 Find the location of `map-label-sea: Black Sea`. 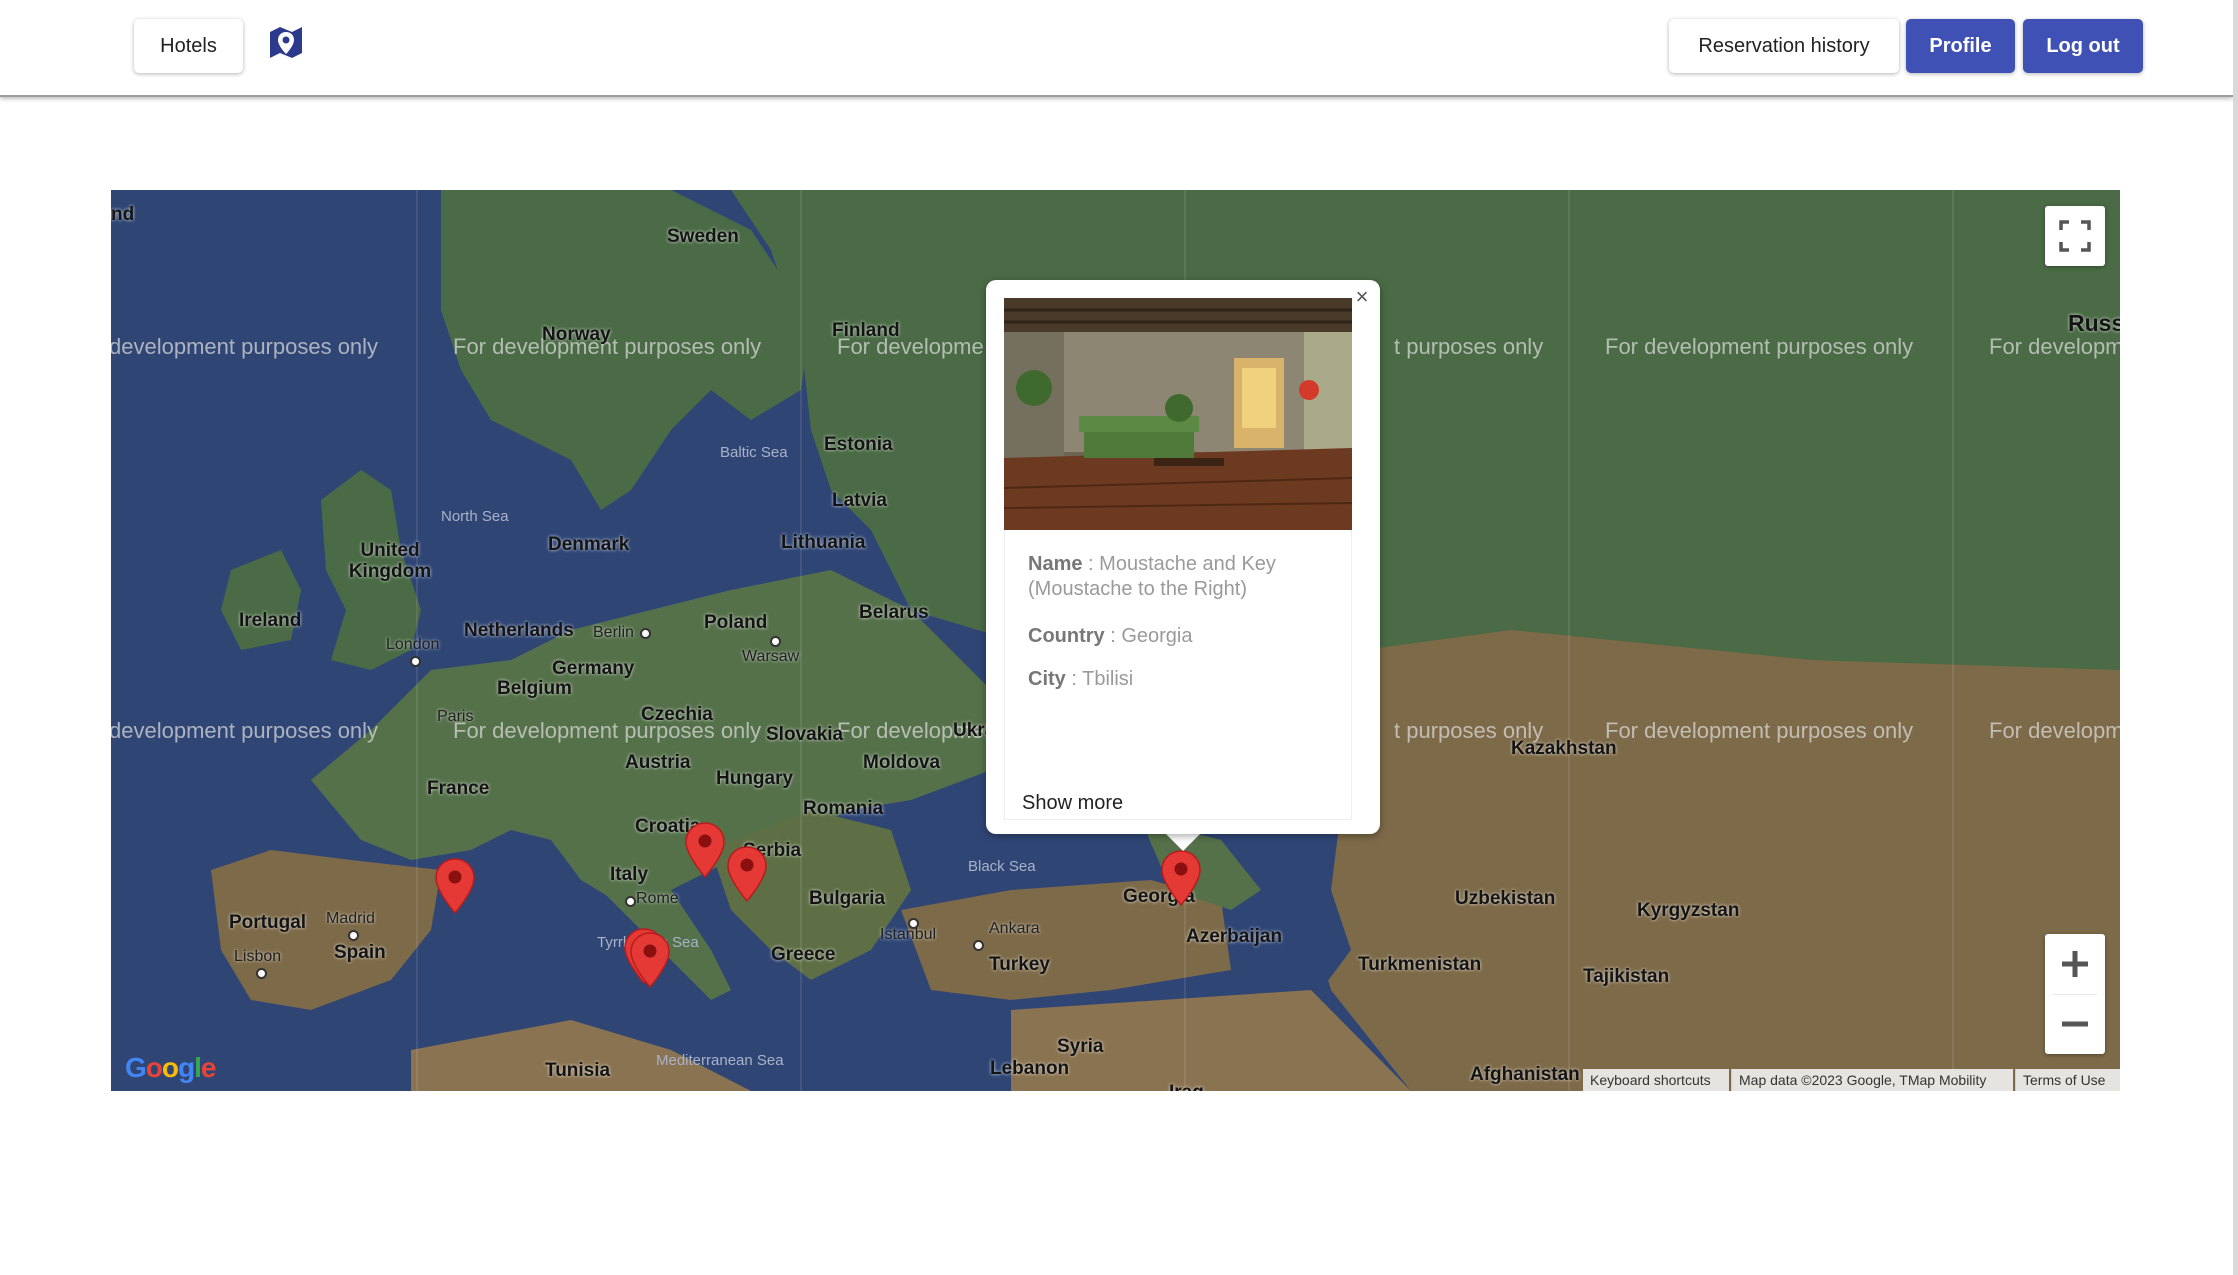

map-label-sea: Black Sea is located at coordinates (1002, 866).